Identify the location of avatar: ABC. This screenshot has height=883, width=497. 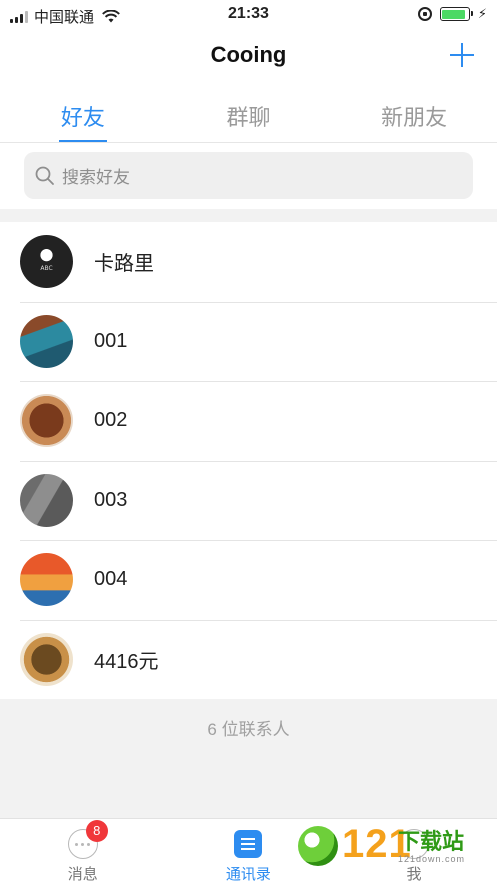
(46, 262).